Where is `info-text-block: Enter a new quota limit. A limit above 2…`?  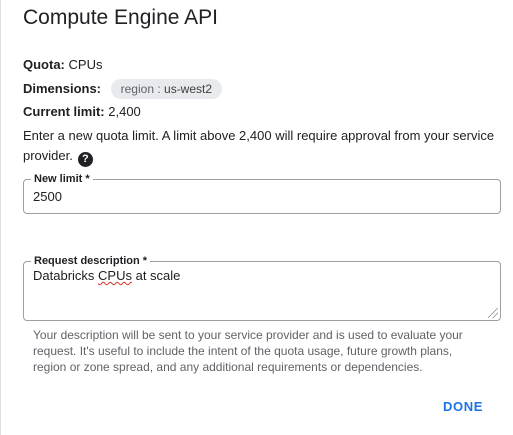 info-text-block: Enter a new quota limit. A limit above 2… is located at coordinates (263, 146).